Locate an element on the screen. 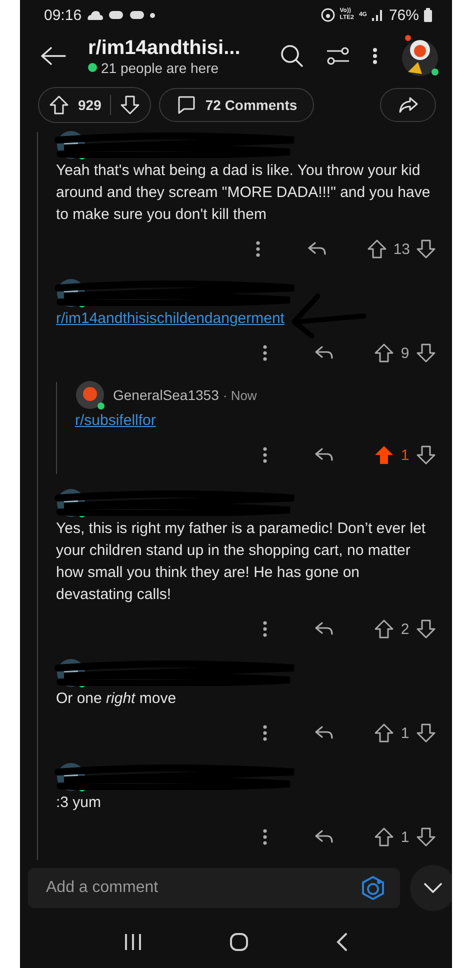 The image size is (474, 968). search-icon is located at coordinates (292, 56).